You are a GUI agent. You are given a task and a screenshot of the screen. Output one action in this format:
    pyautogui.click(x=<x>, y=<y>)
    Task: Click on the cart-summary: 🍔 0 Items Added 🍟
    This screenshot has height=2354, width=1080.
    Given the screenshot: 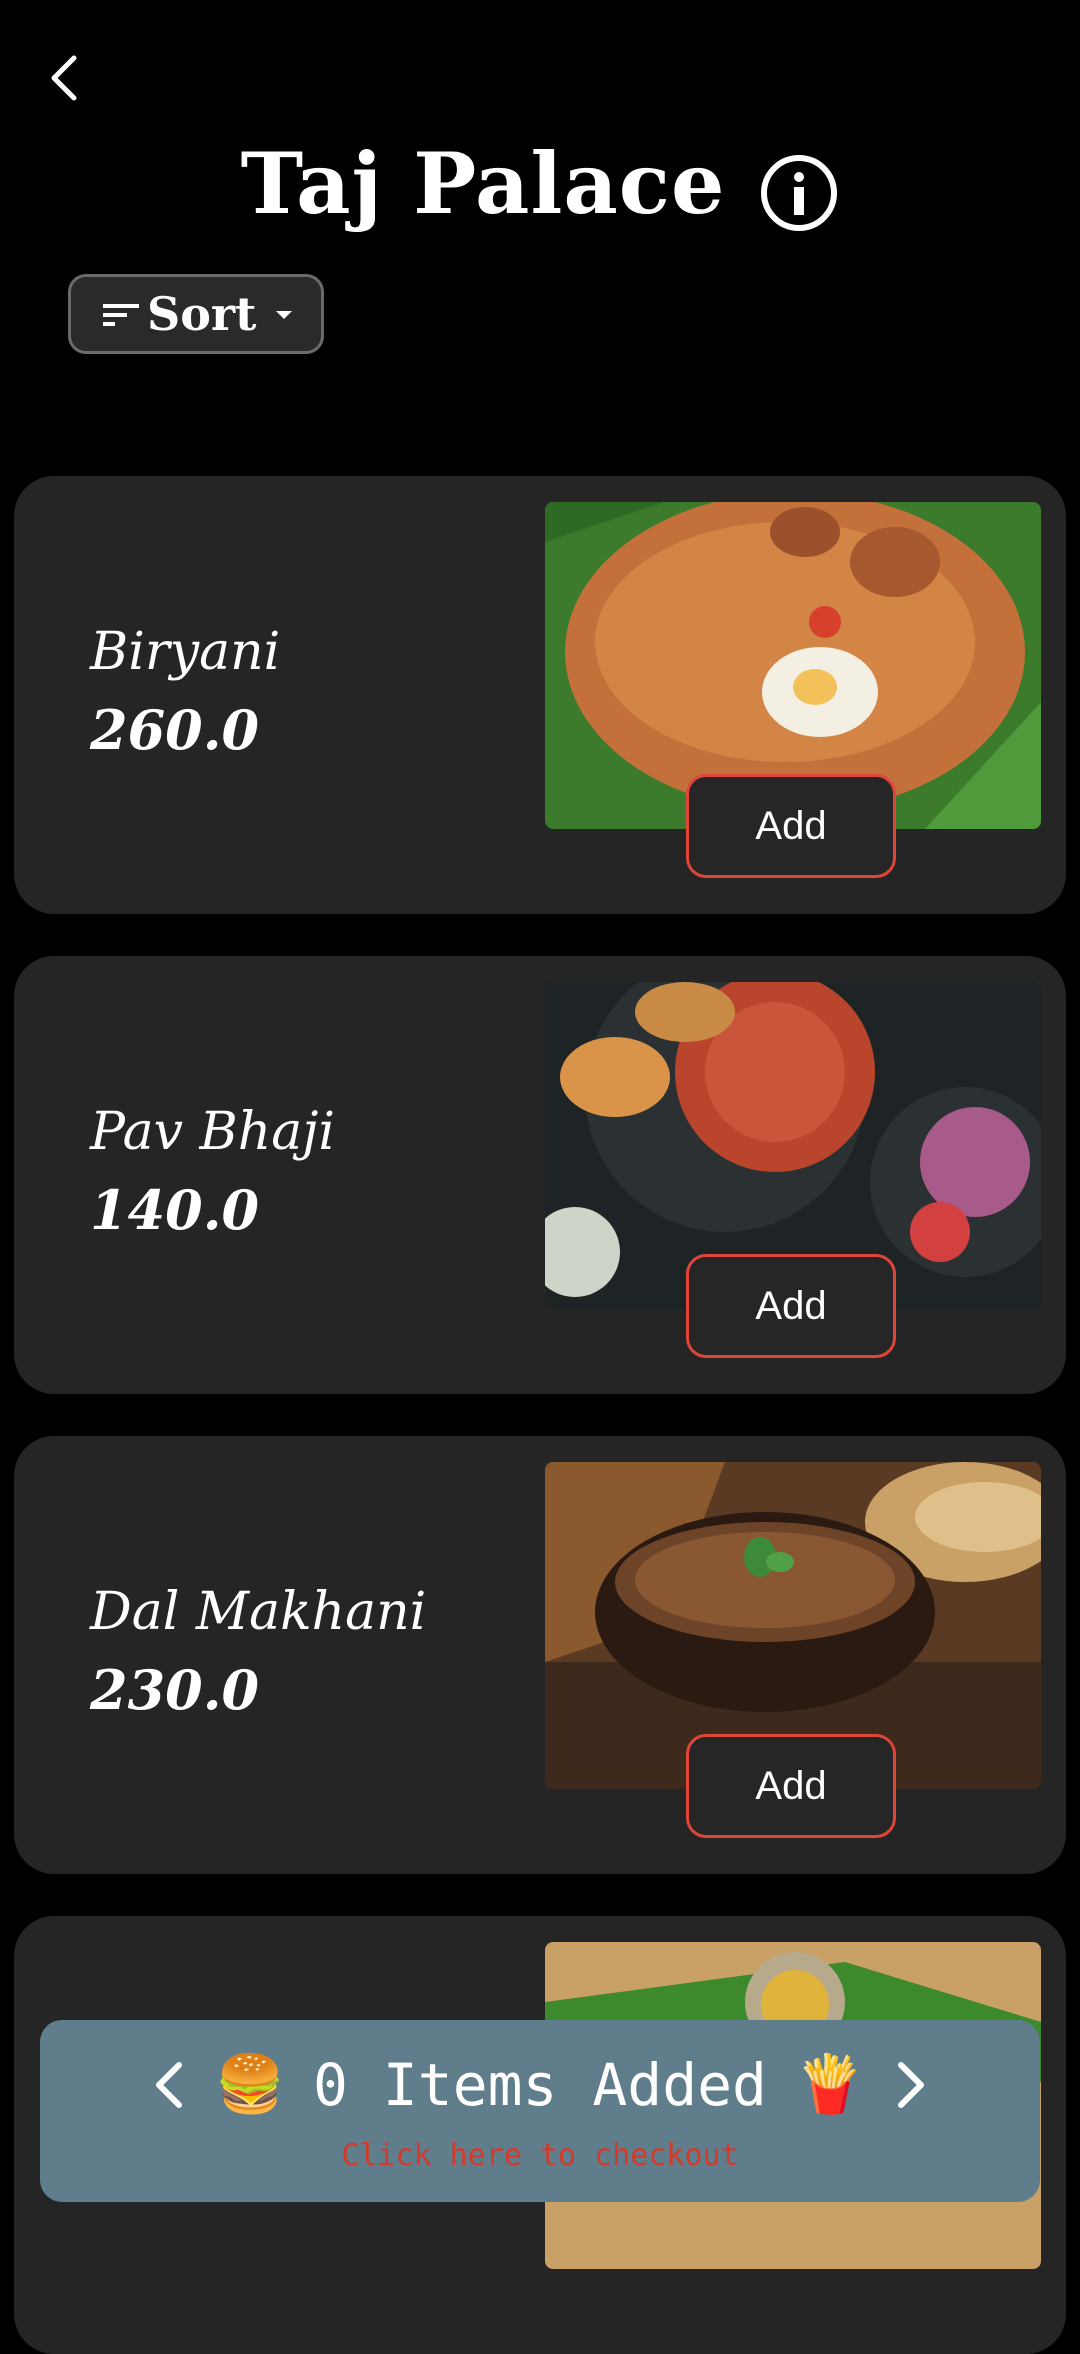 What is the action you would take?
    pyautogui.click(x=540, y=2085)
    